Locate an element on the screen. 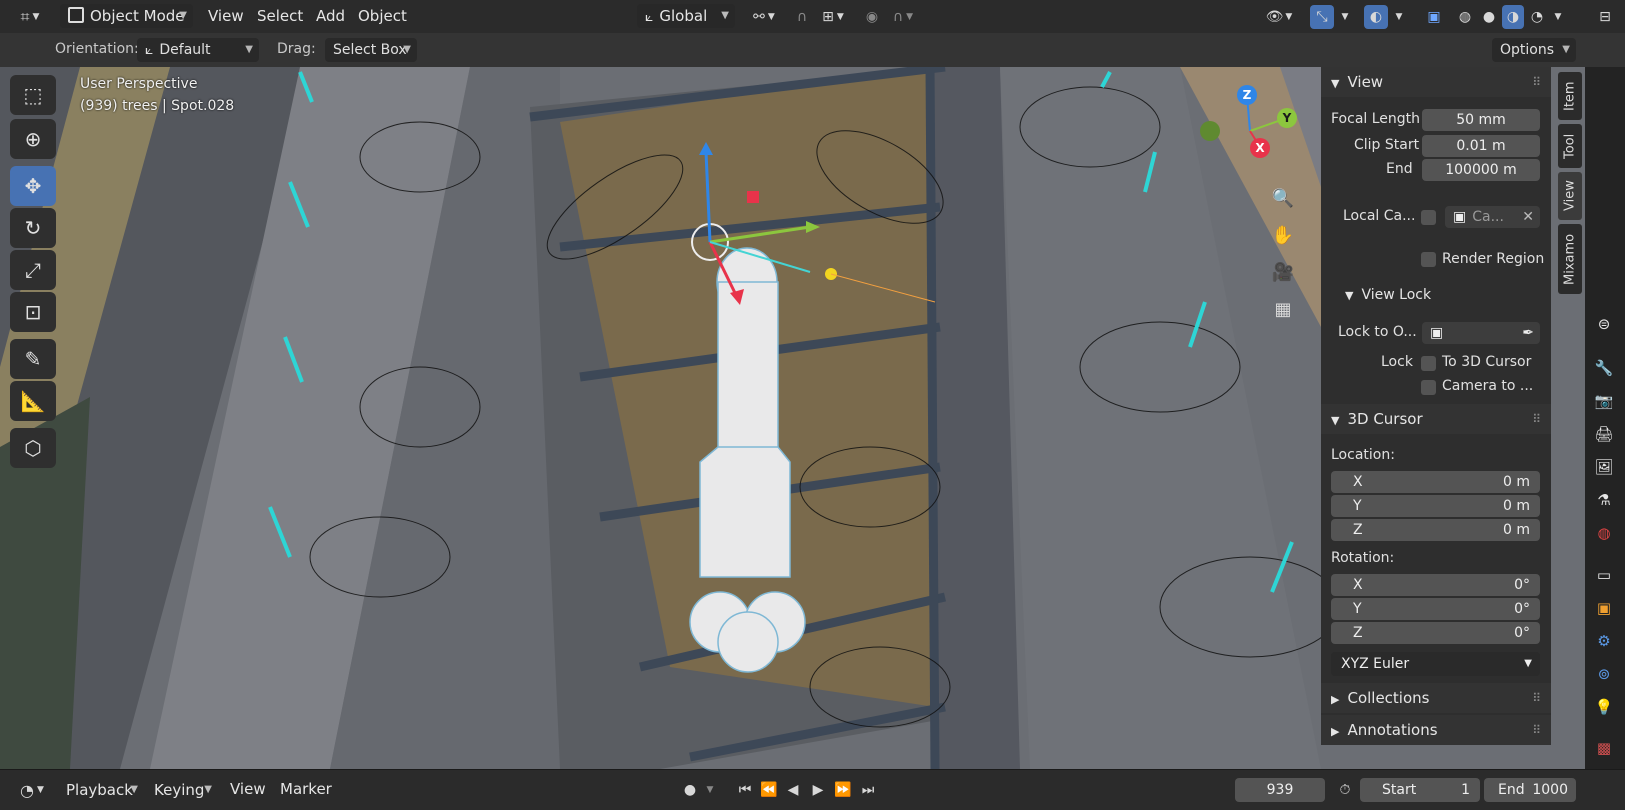  keying-dropdown-icon: ▼ is located at coordinates (710, 790).